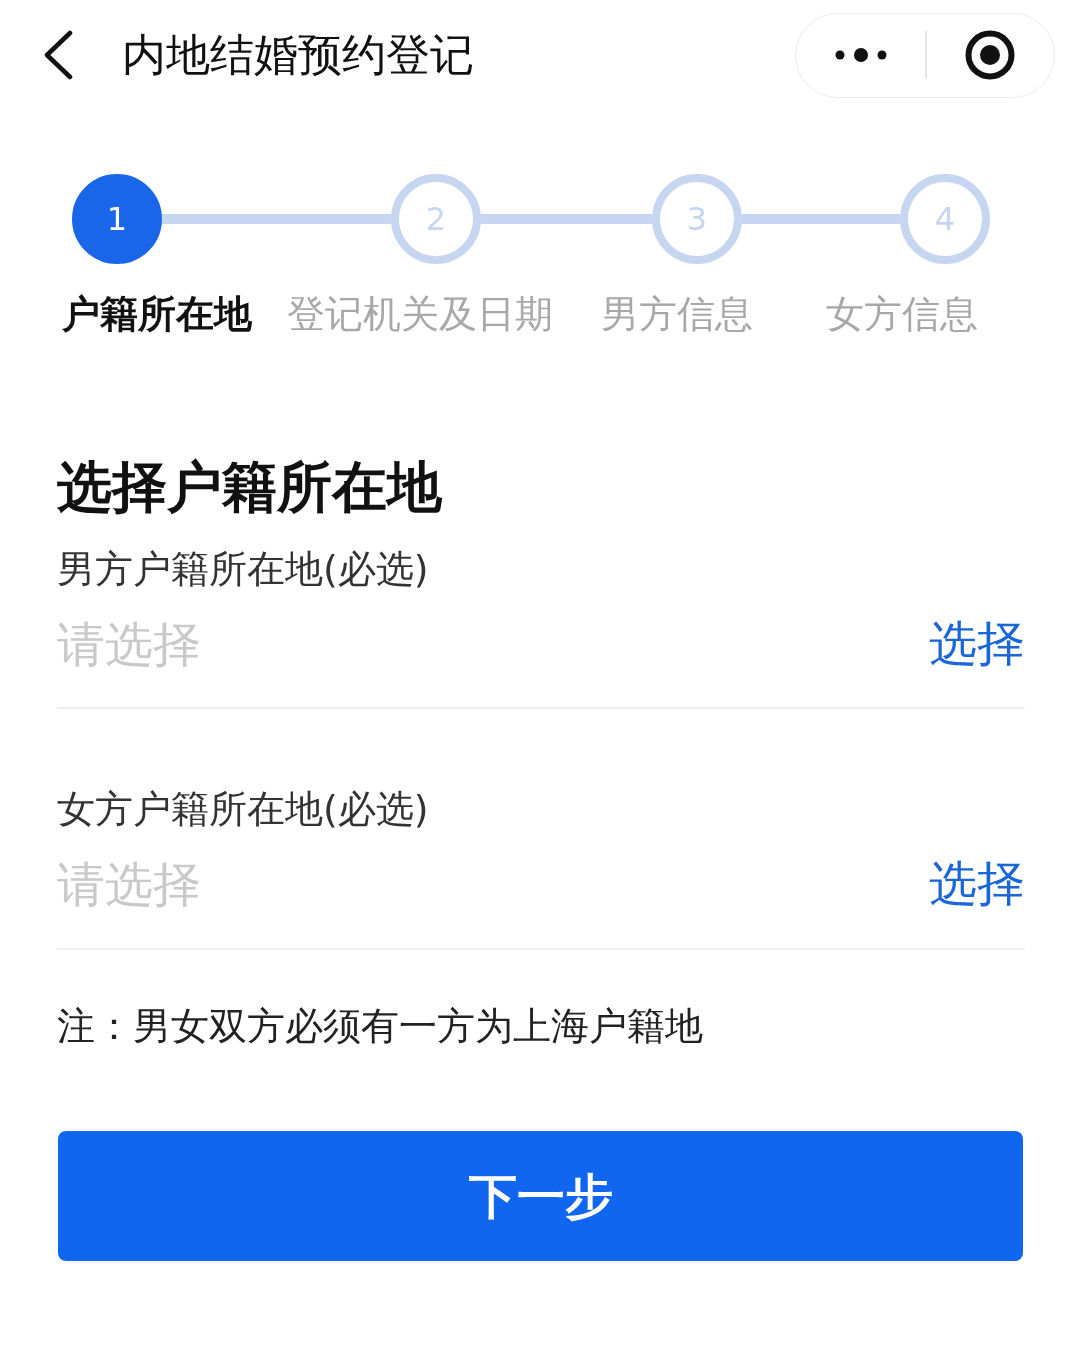  Describe the element at coordinates (249, 486) in the screenshot. I see `section-title: 选择户籍所在地` at that location.